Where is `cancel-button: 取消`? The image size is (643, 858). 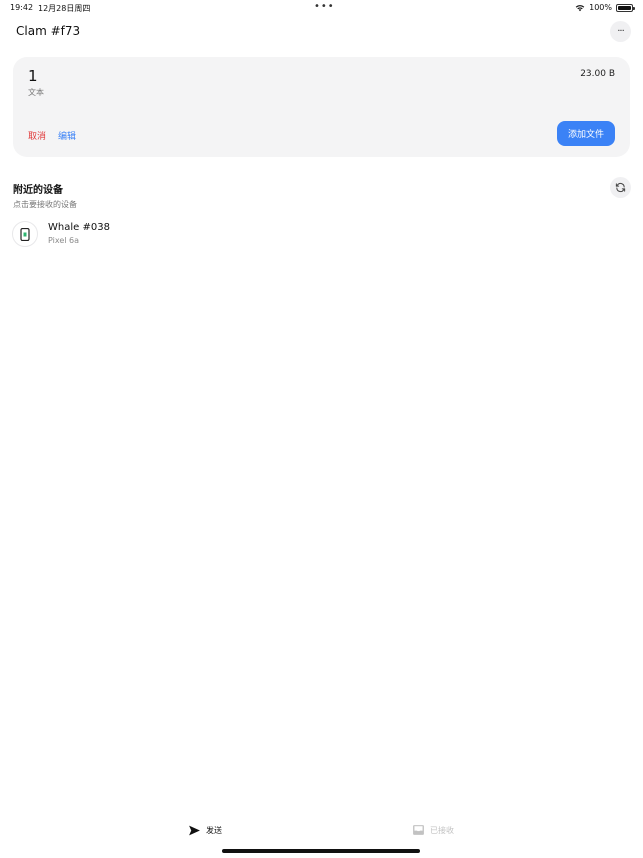
cancel-button: 取消 is located at coordinates (37, 135).